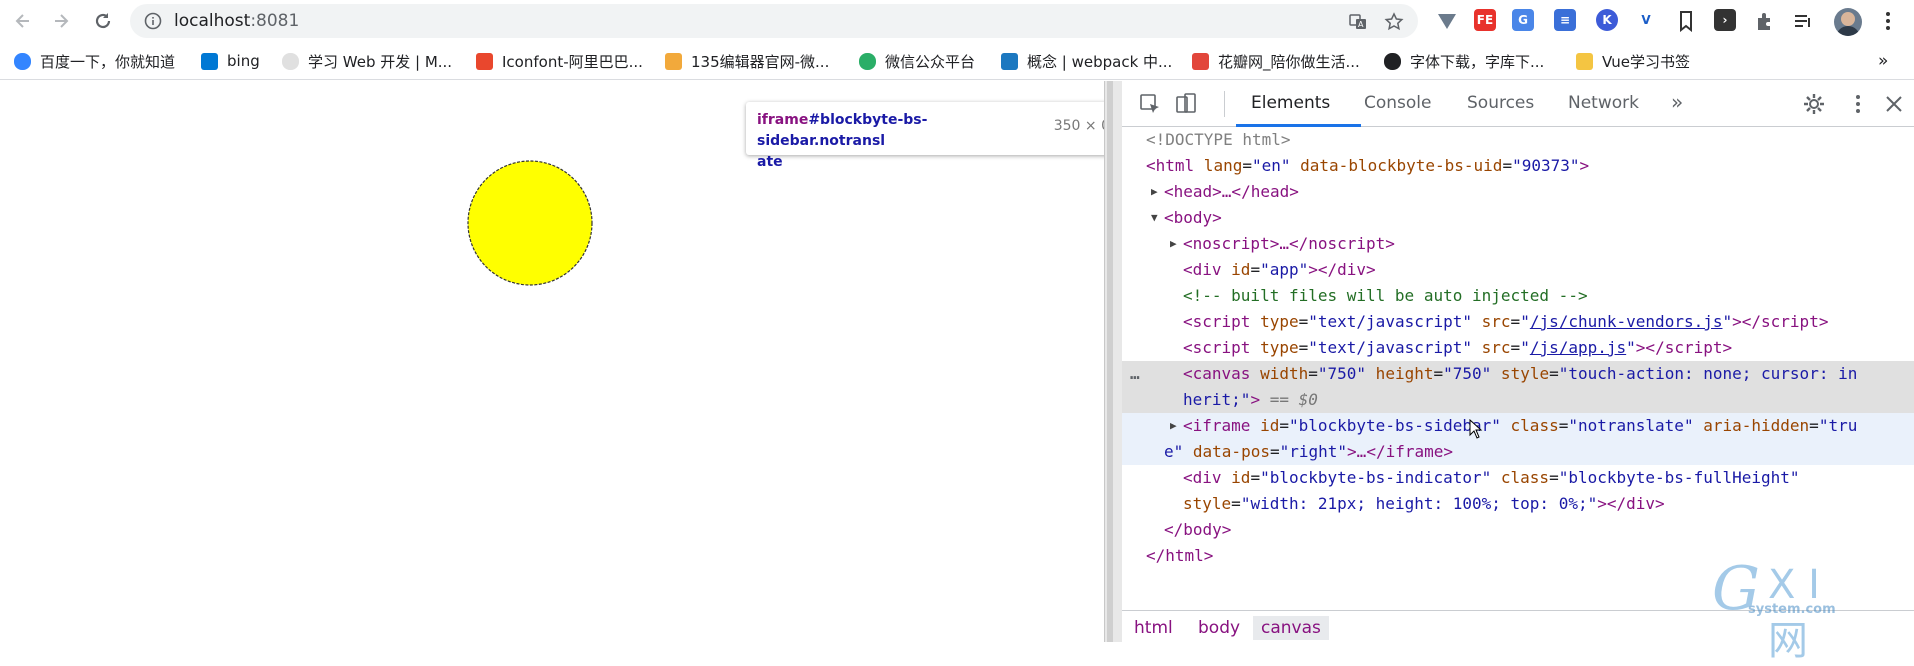 The height and width of the screenshot is (666, 1914). I want to click on tab-network: Network, so click(1603, 103).